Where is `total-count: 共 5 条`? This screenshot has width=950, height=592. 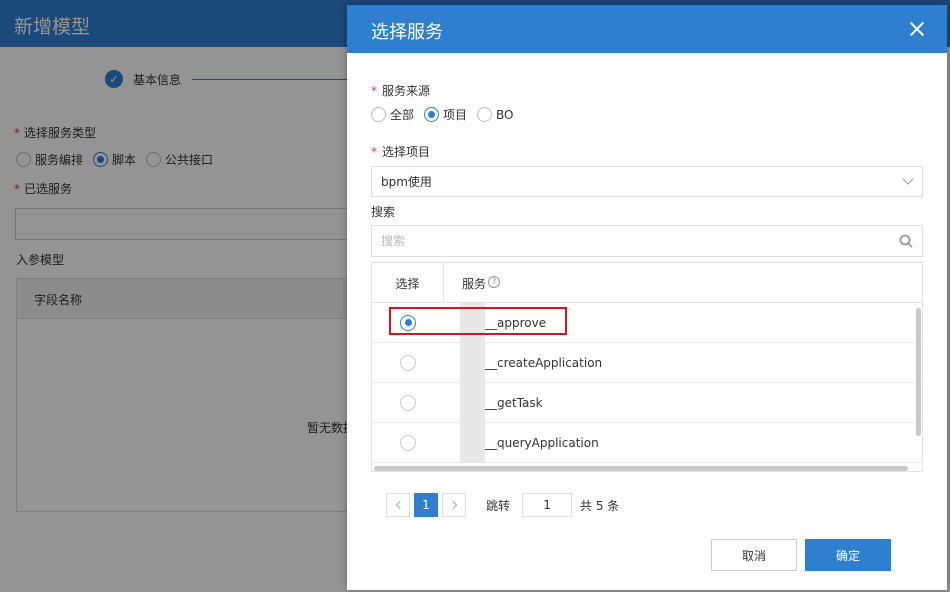 total-count: 共 5 条 is located at coordinates (600, 505).